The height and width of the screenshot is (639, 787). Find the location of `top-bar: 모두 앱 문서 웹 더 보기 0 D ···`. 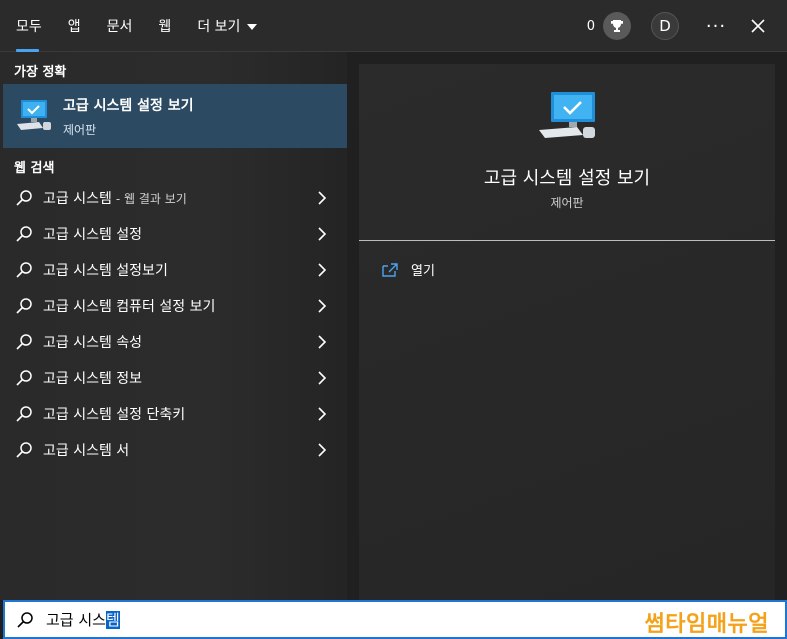

top-bar: 모두 앱 문서 웹 더 보기 0 D ··· is located at coordinates (393, 26).